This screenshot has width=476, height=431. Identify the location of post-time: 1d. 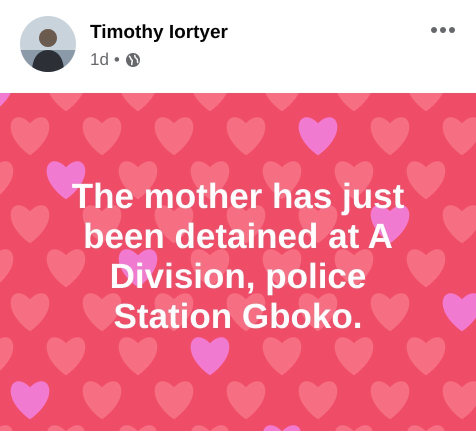
(99, 60).